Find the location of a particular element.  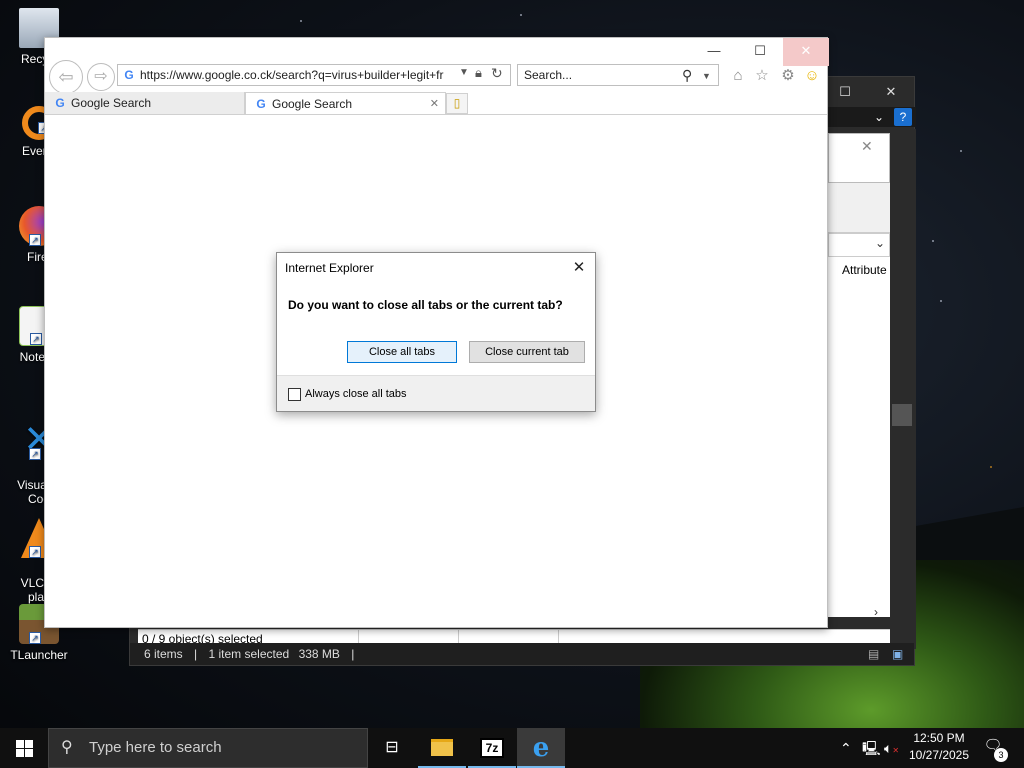

close-icon: ✕ is located at coordinates (867, 146).